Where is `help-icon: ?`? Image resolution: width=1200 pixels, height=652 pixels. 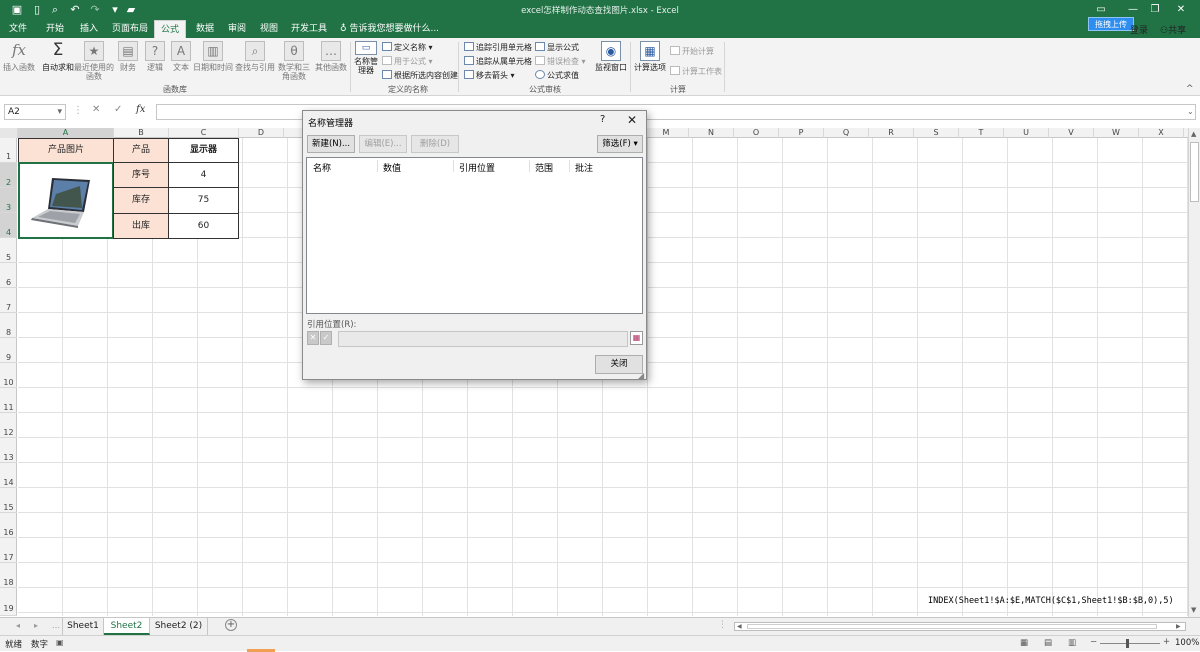
help-icon: ? is located at coordinates (602, 119).